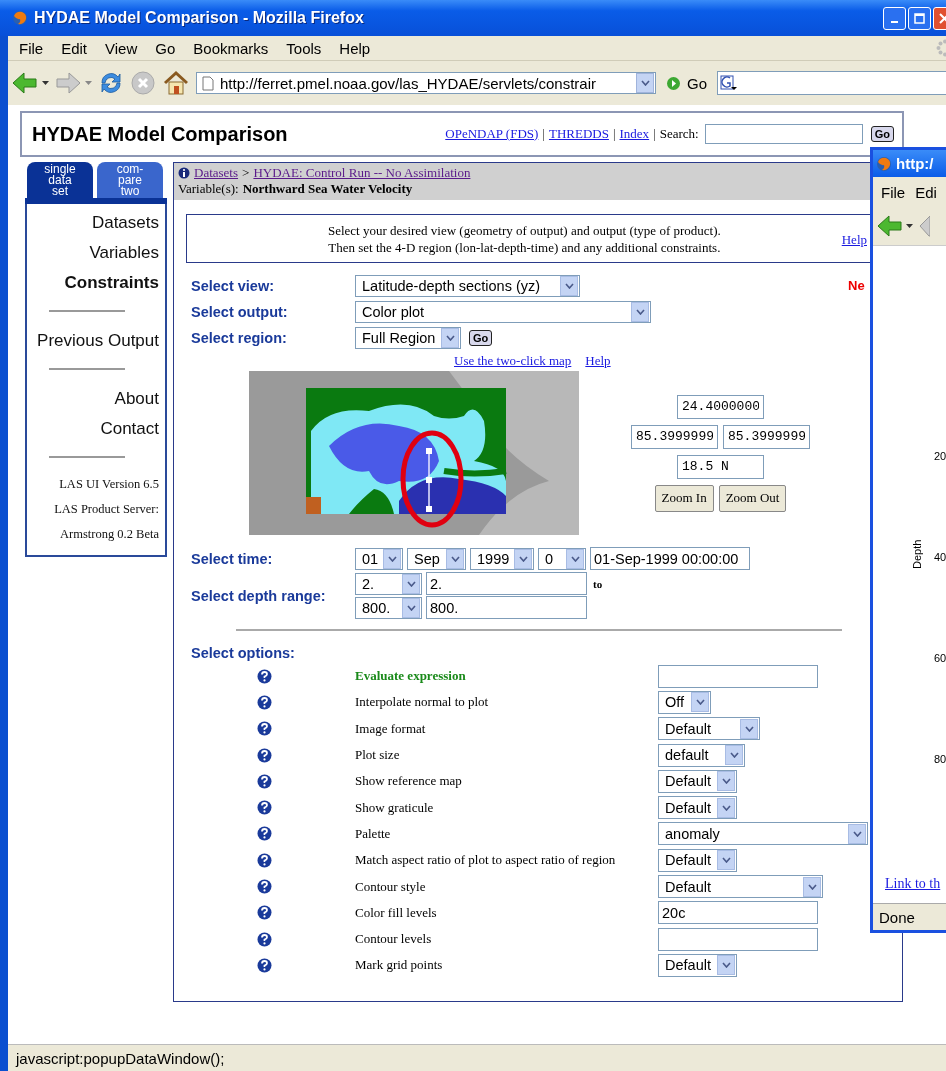 This screenshot has height=1071, width=946. What do you see at coordinates (422, 702) in the screenshot?
I see `option-label: Interpolate normal to plot` at bounding box center [422, 702].